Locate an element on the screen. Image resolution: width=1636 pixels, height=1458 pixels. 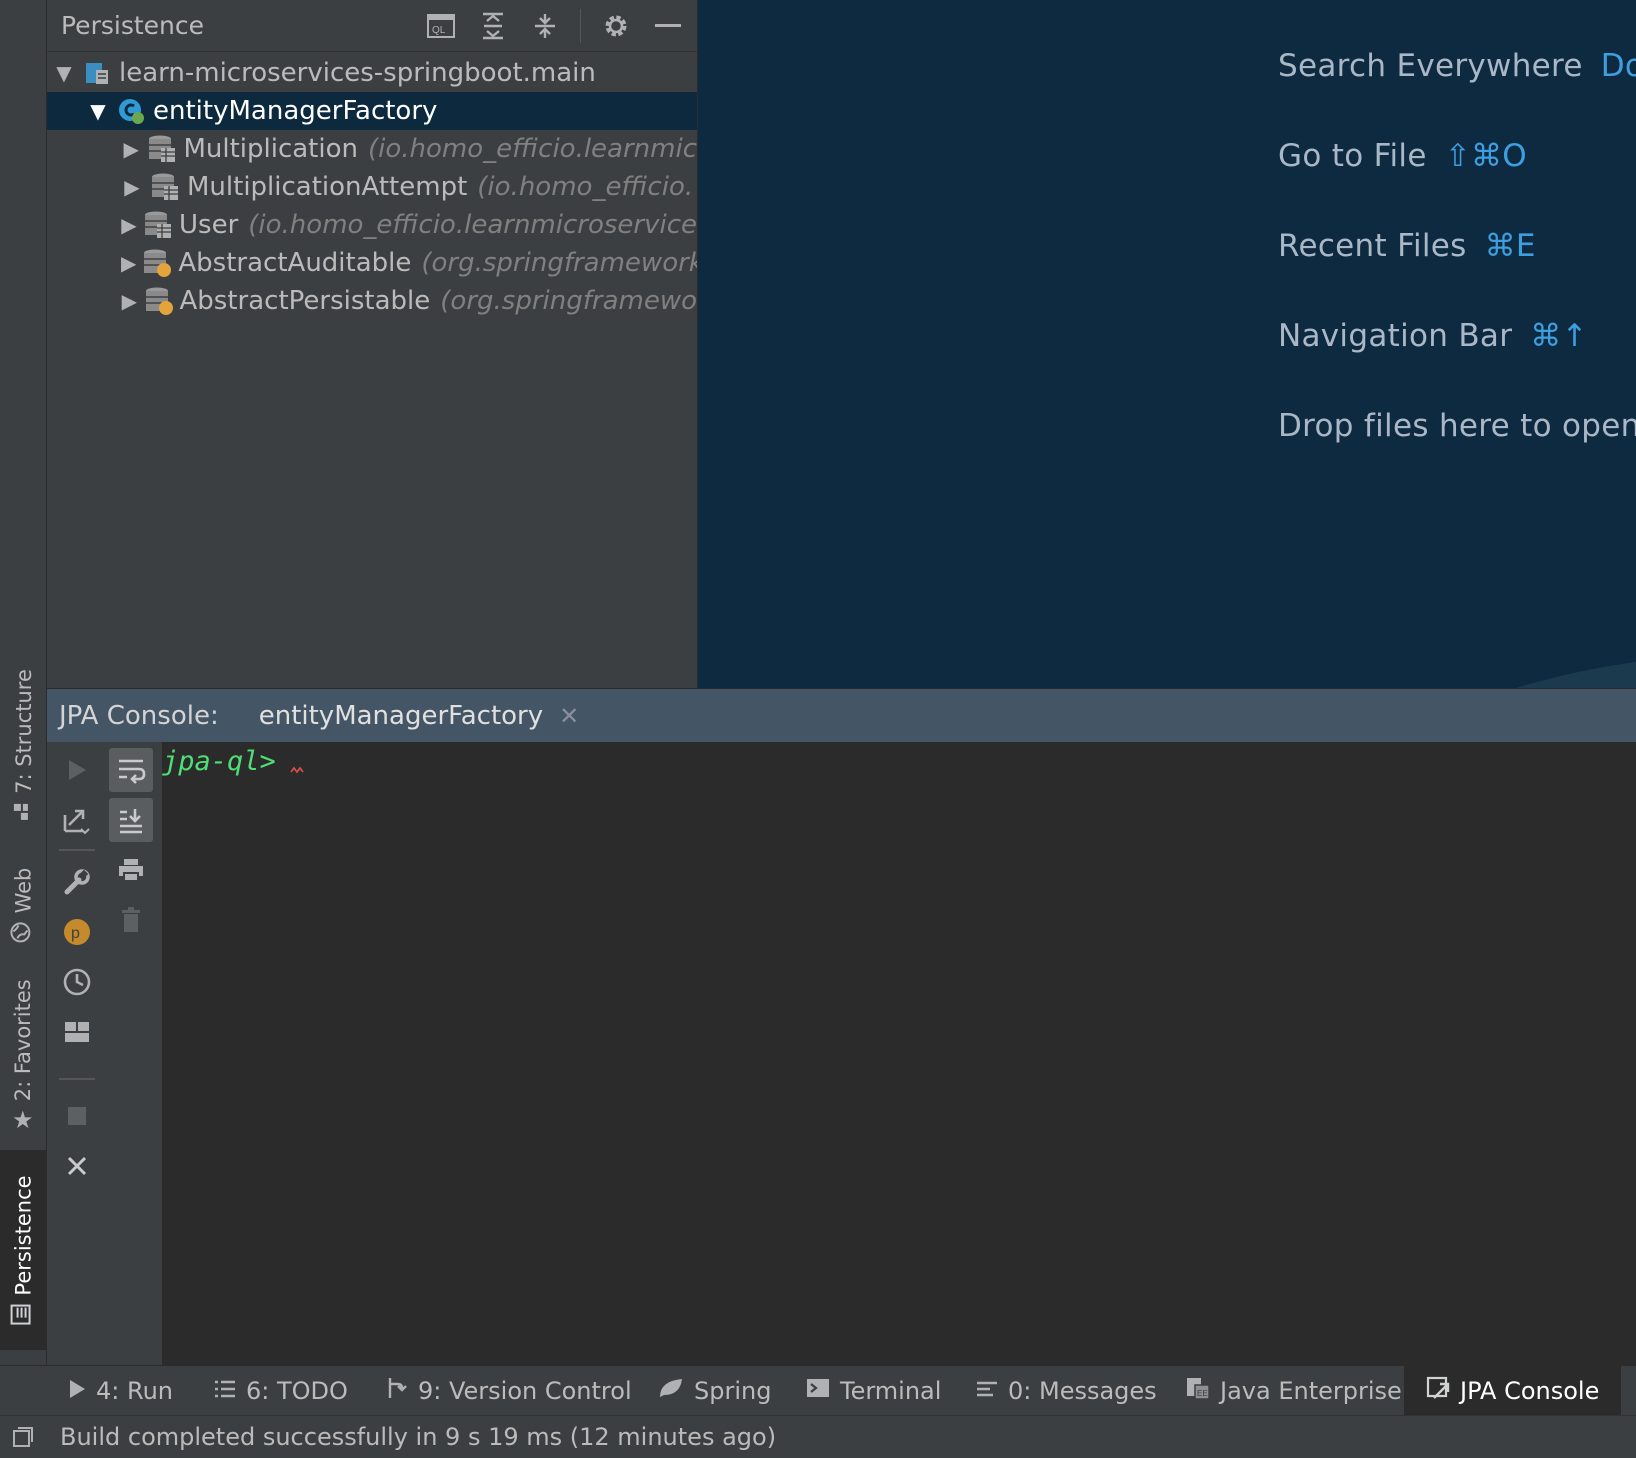
hint-drop-files: Drop files here to open is located at coordinates (1457, 426).